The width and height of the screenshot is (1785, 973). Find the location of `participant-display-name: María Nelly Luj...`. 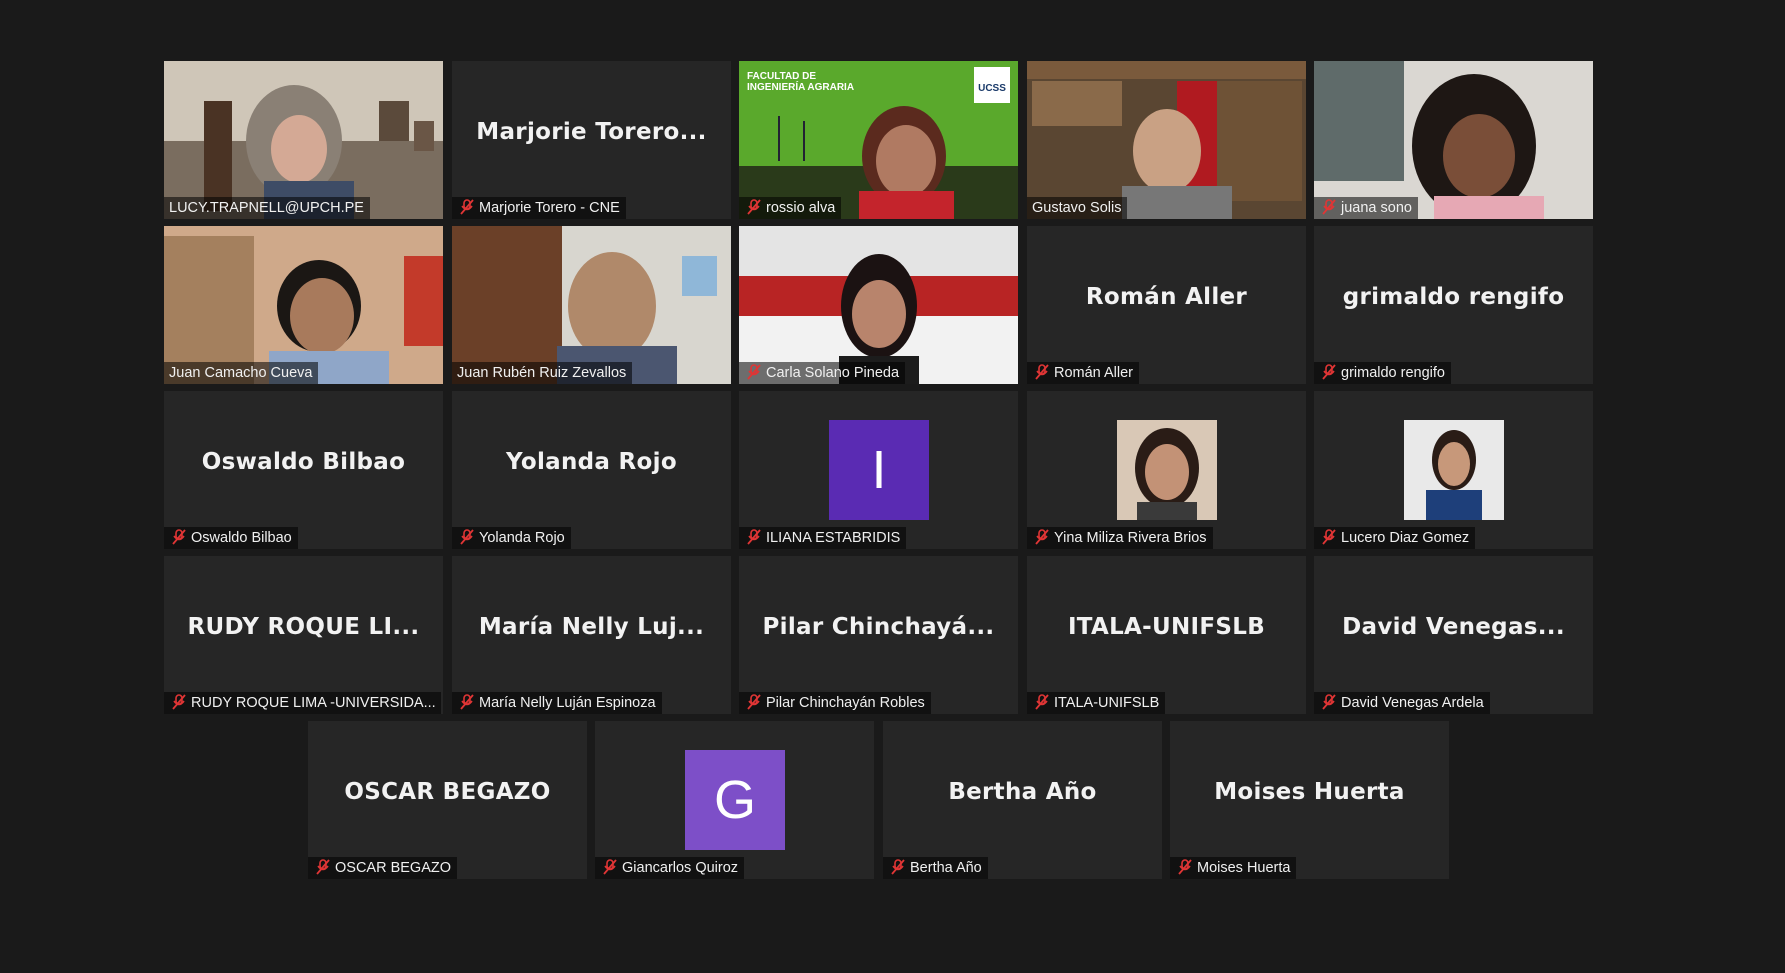

participant-display-name: María Nelly Luj... is located at coordinates (591, 627).